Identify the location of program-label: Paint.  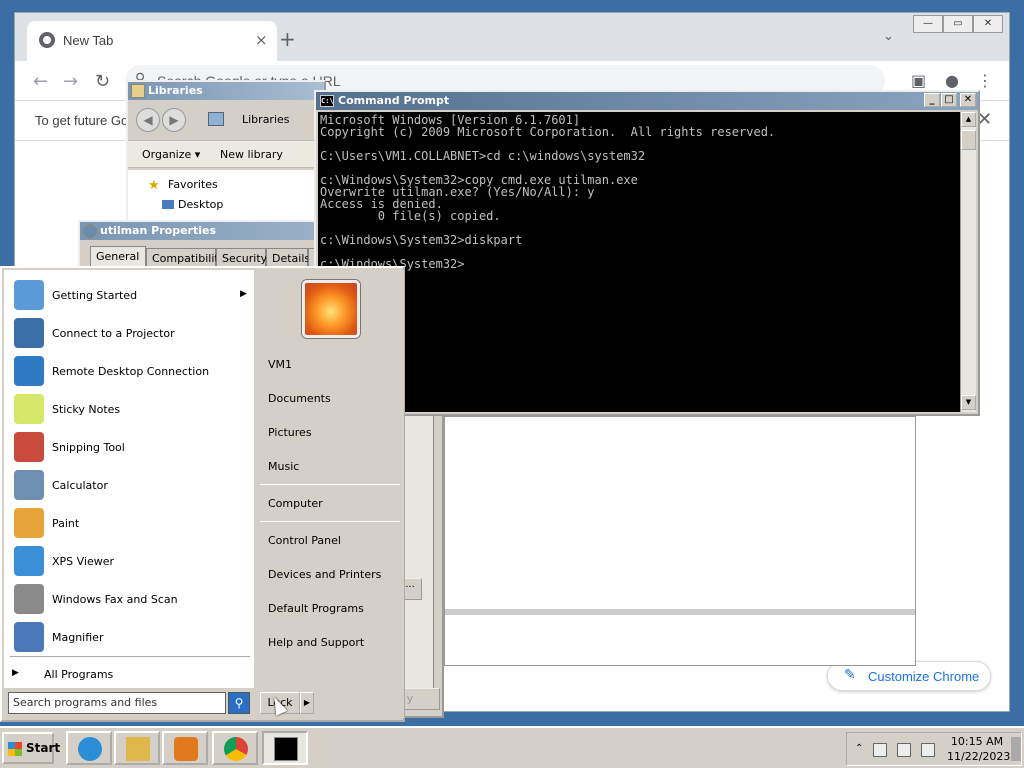
(66, 523).